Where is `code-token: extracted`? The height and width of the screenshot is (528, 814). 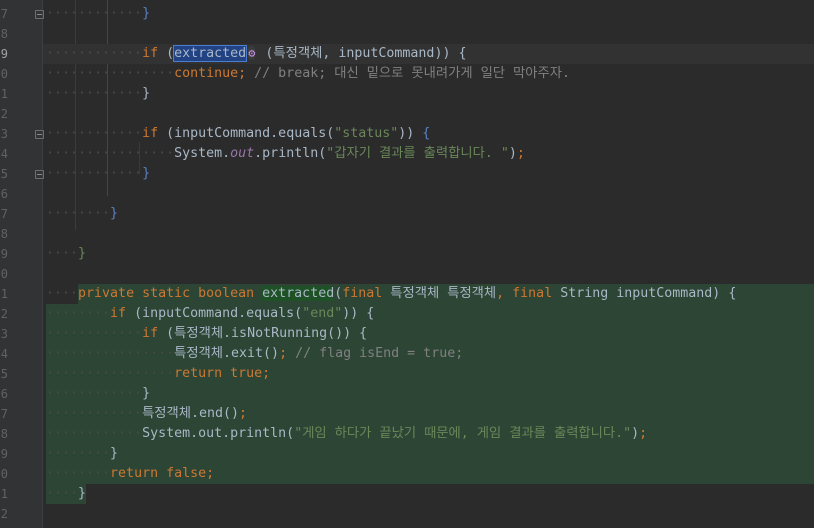 code-token: extracted is located at coordinates (298, 293).